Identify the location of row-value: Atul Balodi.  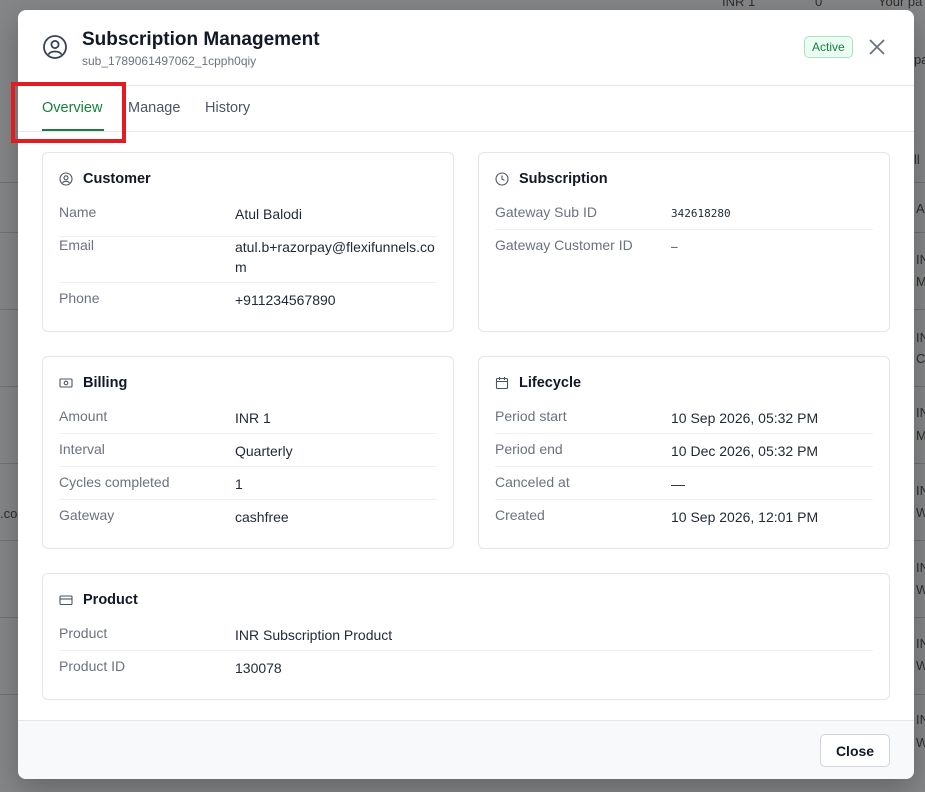
(268, 214).